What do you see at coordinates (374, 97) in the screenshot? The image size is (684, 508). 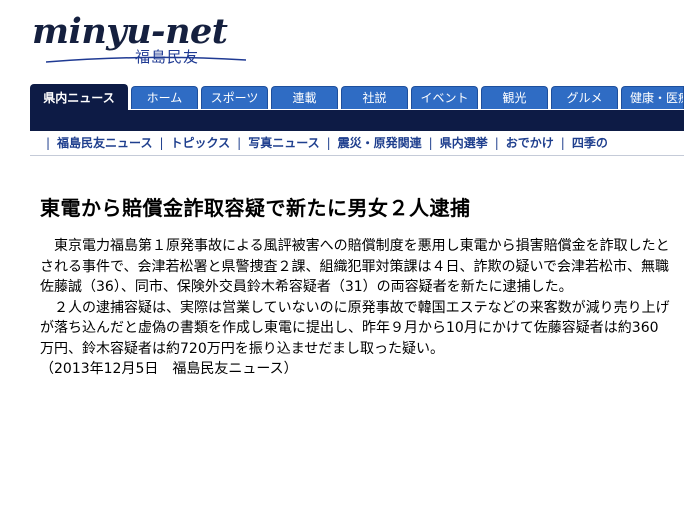 I see `tab-editorial: 社説` at bounding box center [374, 97].